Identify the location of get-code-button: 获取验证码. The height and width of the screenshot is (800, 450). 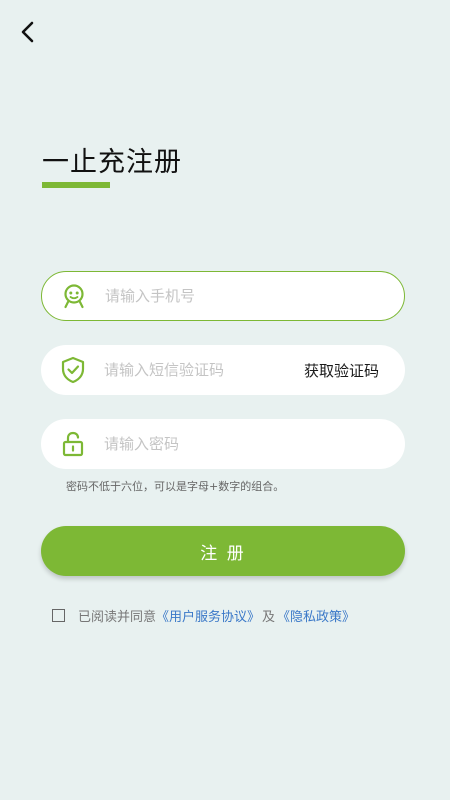
(341, 370).